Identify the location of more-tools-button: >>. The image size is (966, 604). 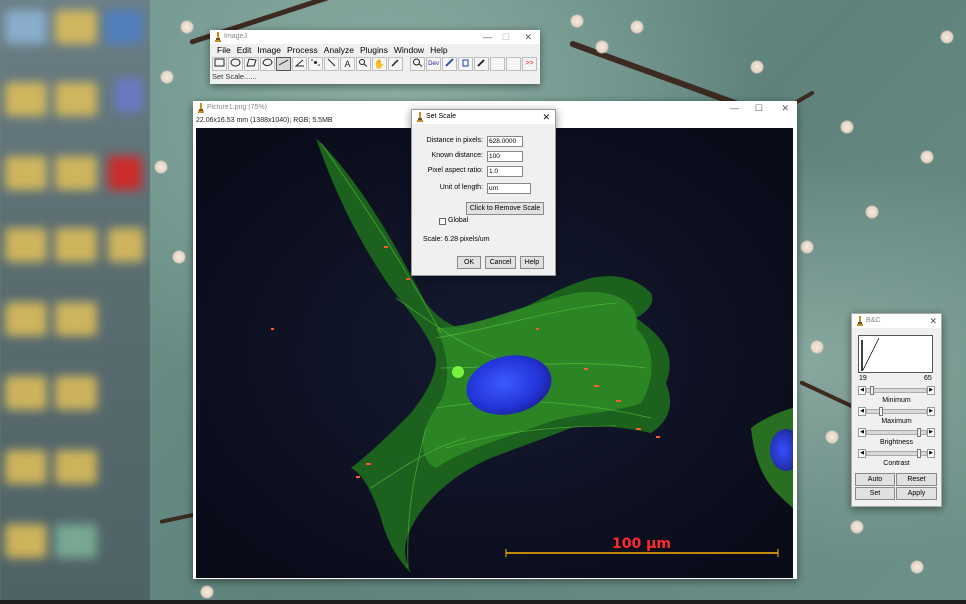
(529, 64).